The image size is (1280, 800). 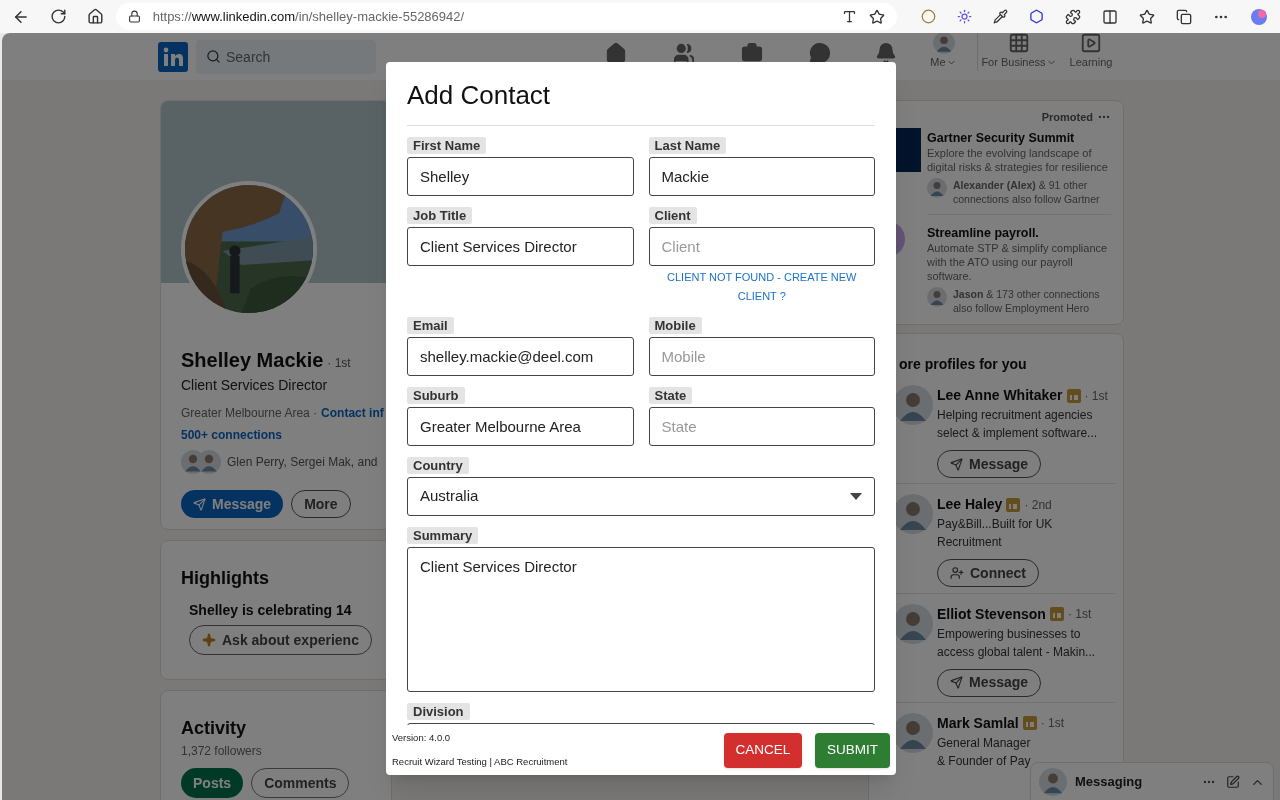 What do you see at coordinates (963, 364) in the screenshot?
I see `section-title: ore profiles for you` at bounding box center [963, 364].